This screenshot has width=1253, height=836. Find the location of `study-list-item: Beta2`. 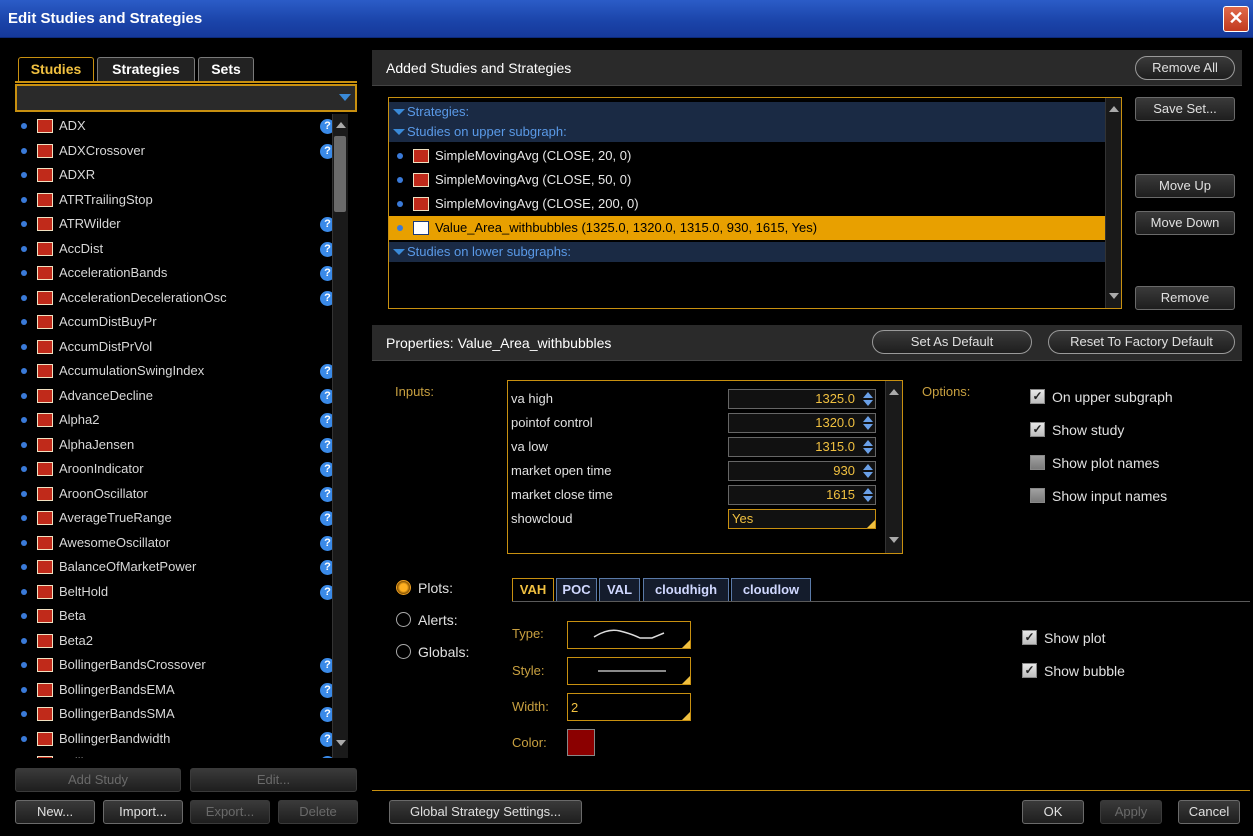

study-list-item: Beta2 is located at coordinates (176, 641).